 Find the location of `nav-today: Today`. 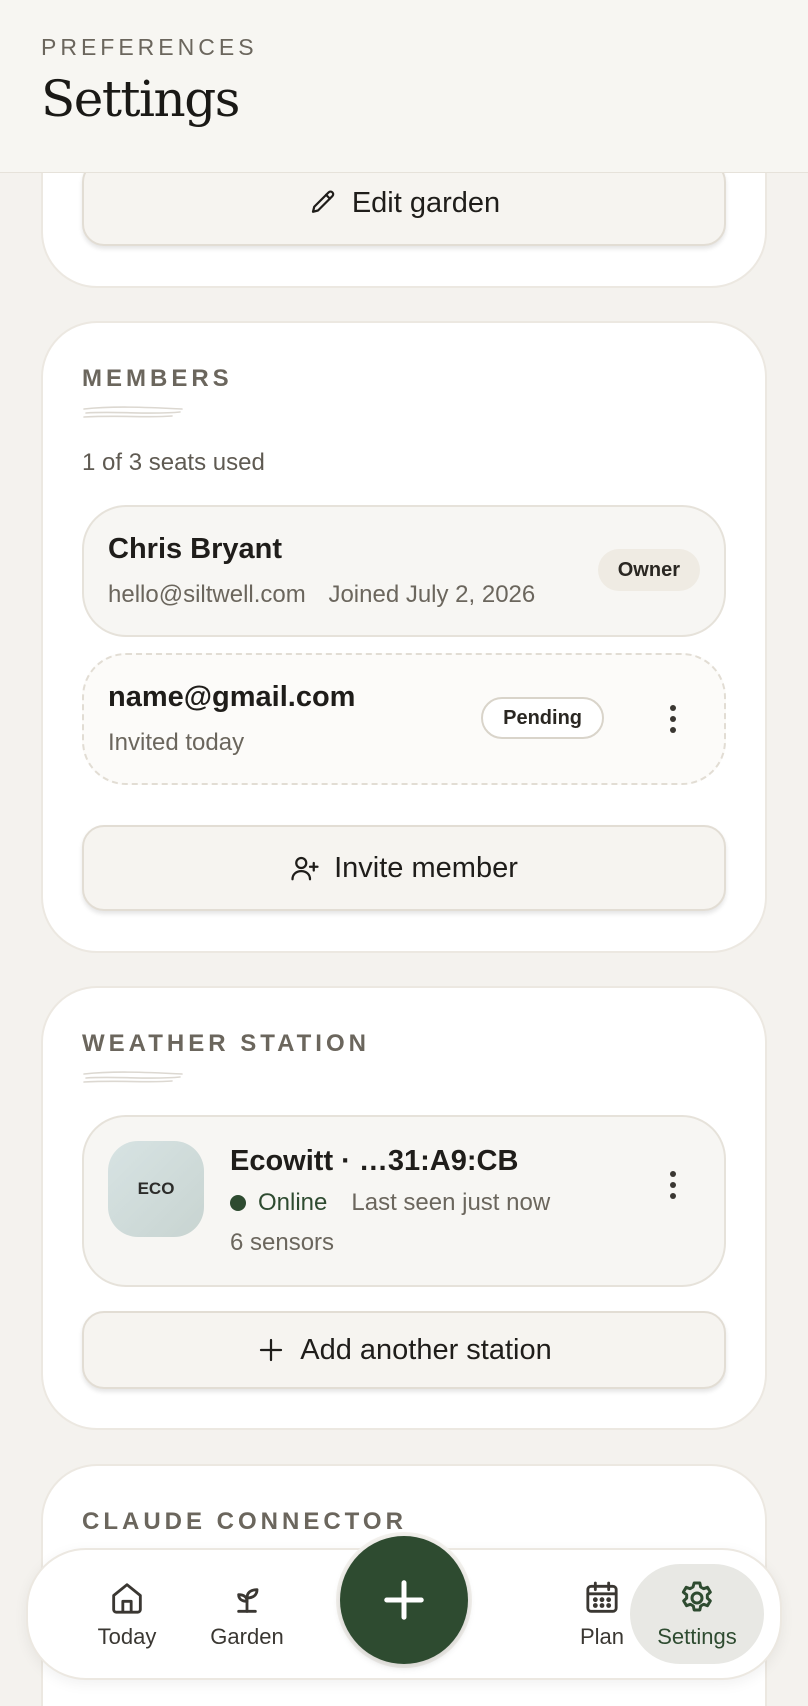

nav-today: Today is located at coordinates (127, 1614).